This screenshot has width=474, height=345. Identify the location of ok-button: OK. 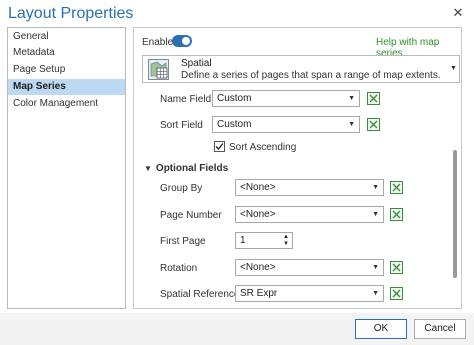
(381, 329).